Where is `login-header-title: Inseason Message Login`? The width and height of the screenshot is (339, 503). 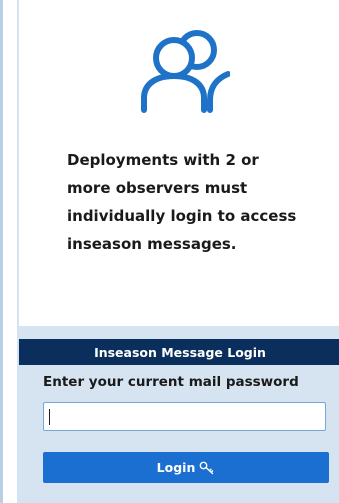 login-header-title: Inseason Message Login is located at coordinates (180, 352).